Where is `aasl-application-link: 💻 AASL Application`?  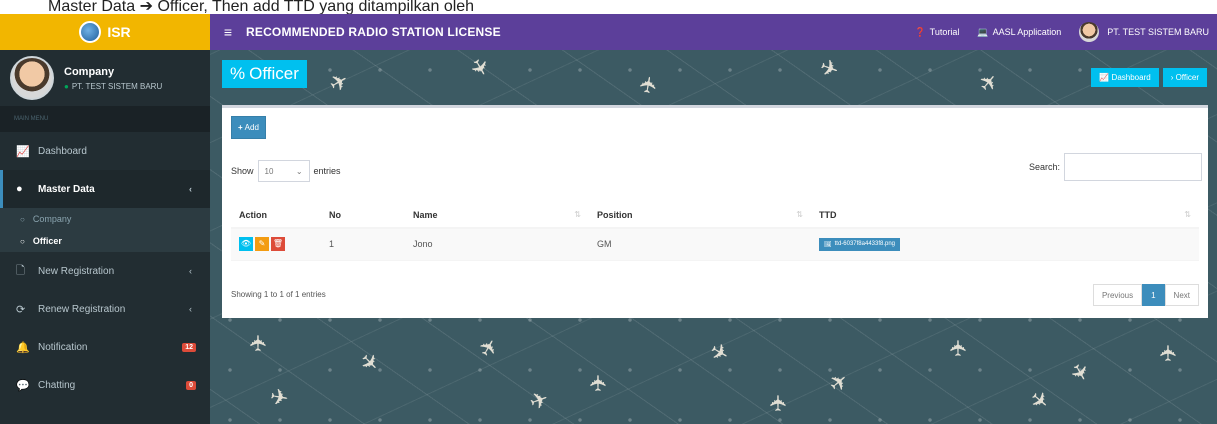
aasl-application-link: 💻 AASL Application is located at coordinates (1019, 32).